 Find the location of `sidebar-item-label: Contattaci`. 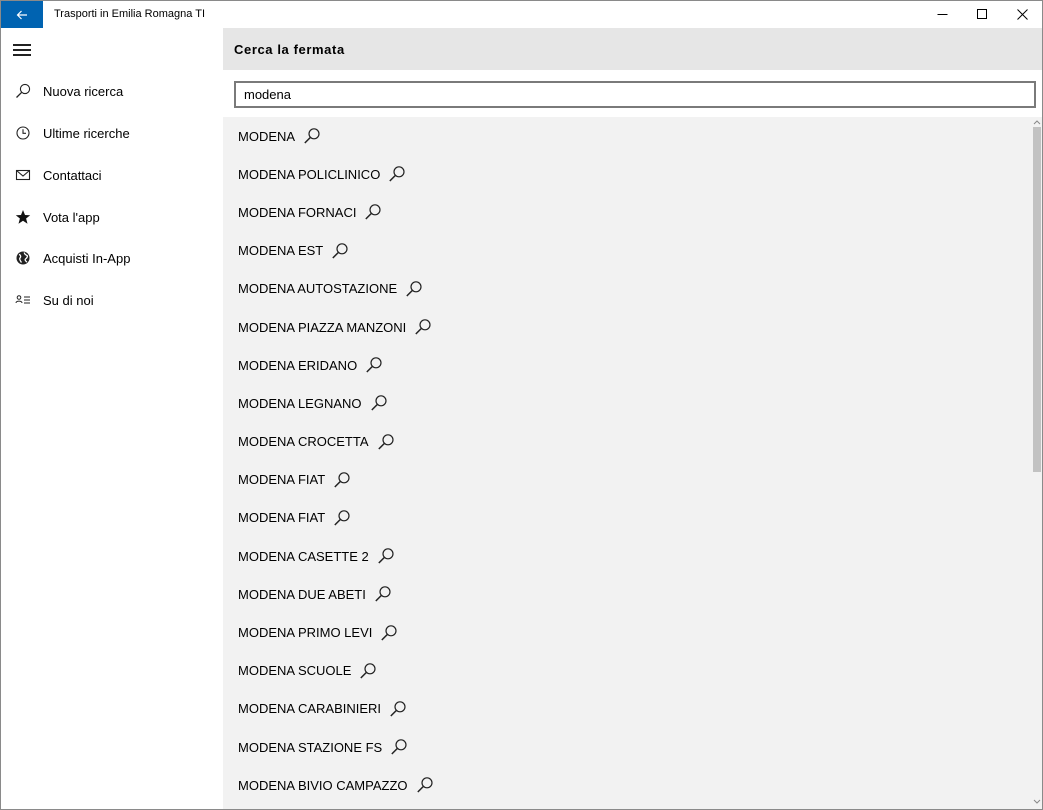

sidebar-item-label: Contattaci is located at coordinates (72, 175).